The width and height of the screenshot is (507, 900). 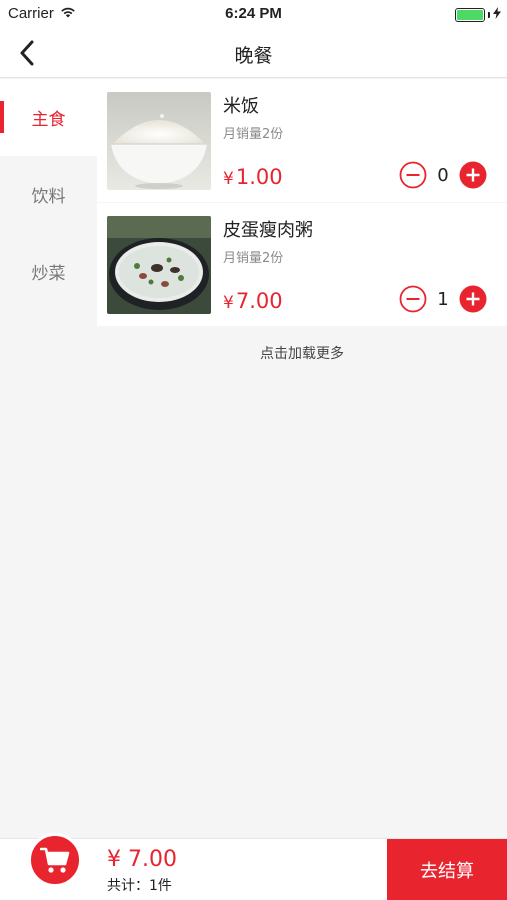 What do you see at coordinates (268, 230) in the screenshot?
I see `product-name: 皮蛋瘦肉粥` at bounding box center [268, 230].